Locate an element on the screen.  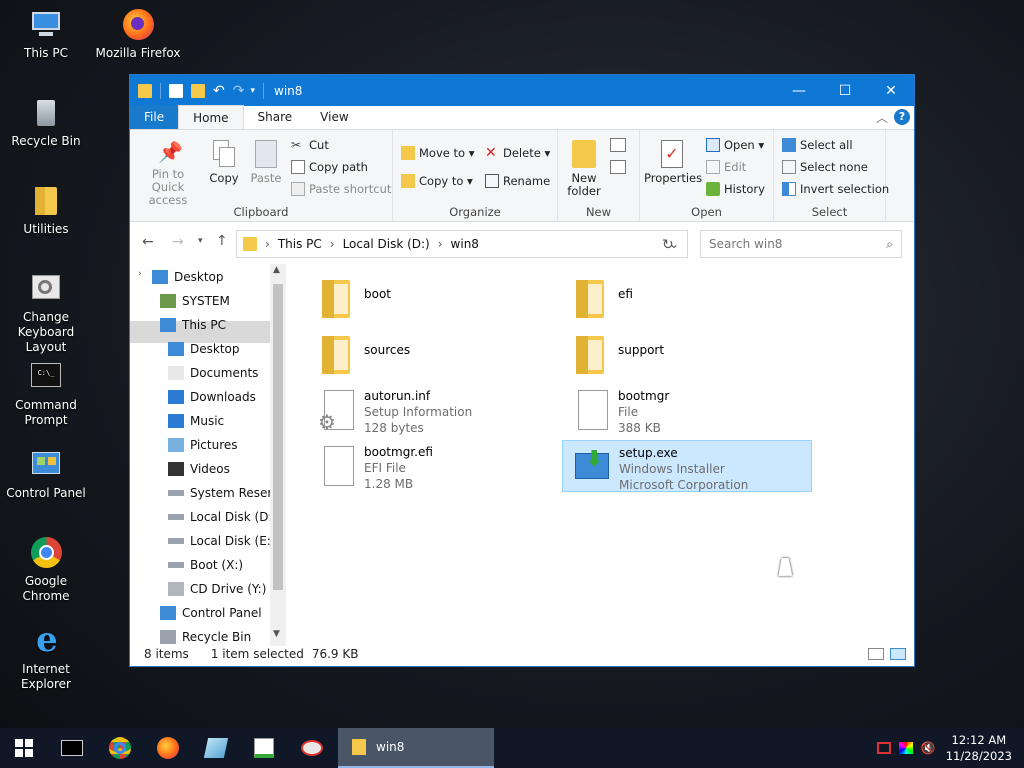
clock: 12:12 AM 11/28/2023 is located at coordinates (979, 748).